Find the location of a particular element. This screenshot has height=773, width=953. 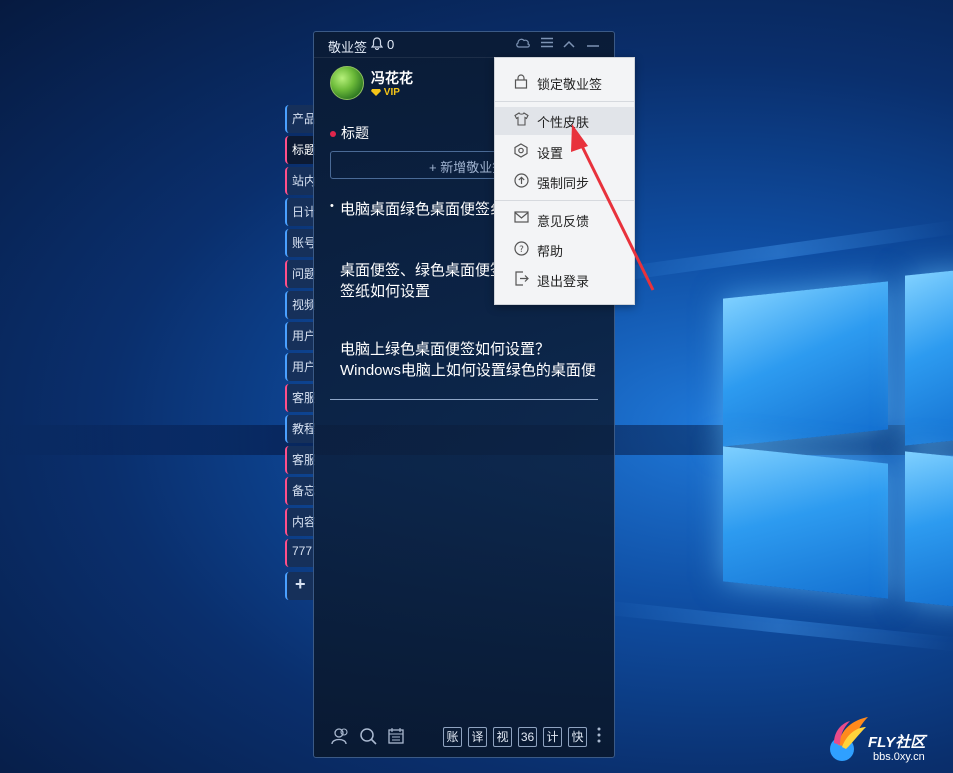

annotation-arrow is located at coordinates (613, 207).